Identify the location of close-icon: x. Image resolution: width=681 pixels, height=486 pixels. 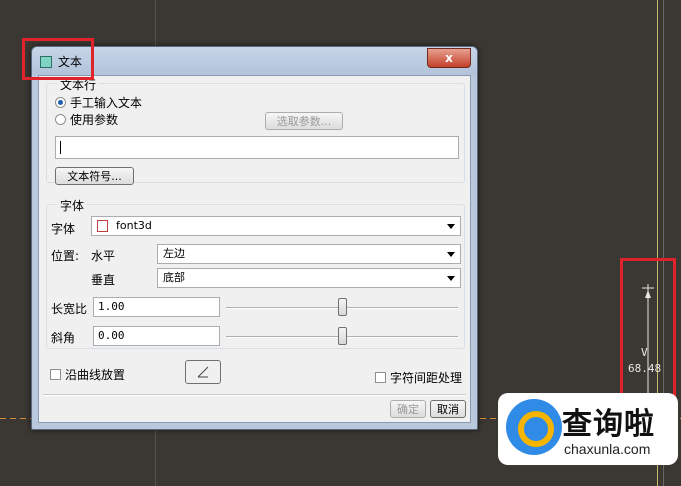
(449, 58).